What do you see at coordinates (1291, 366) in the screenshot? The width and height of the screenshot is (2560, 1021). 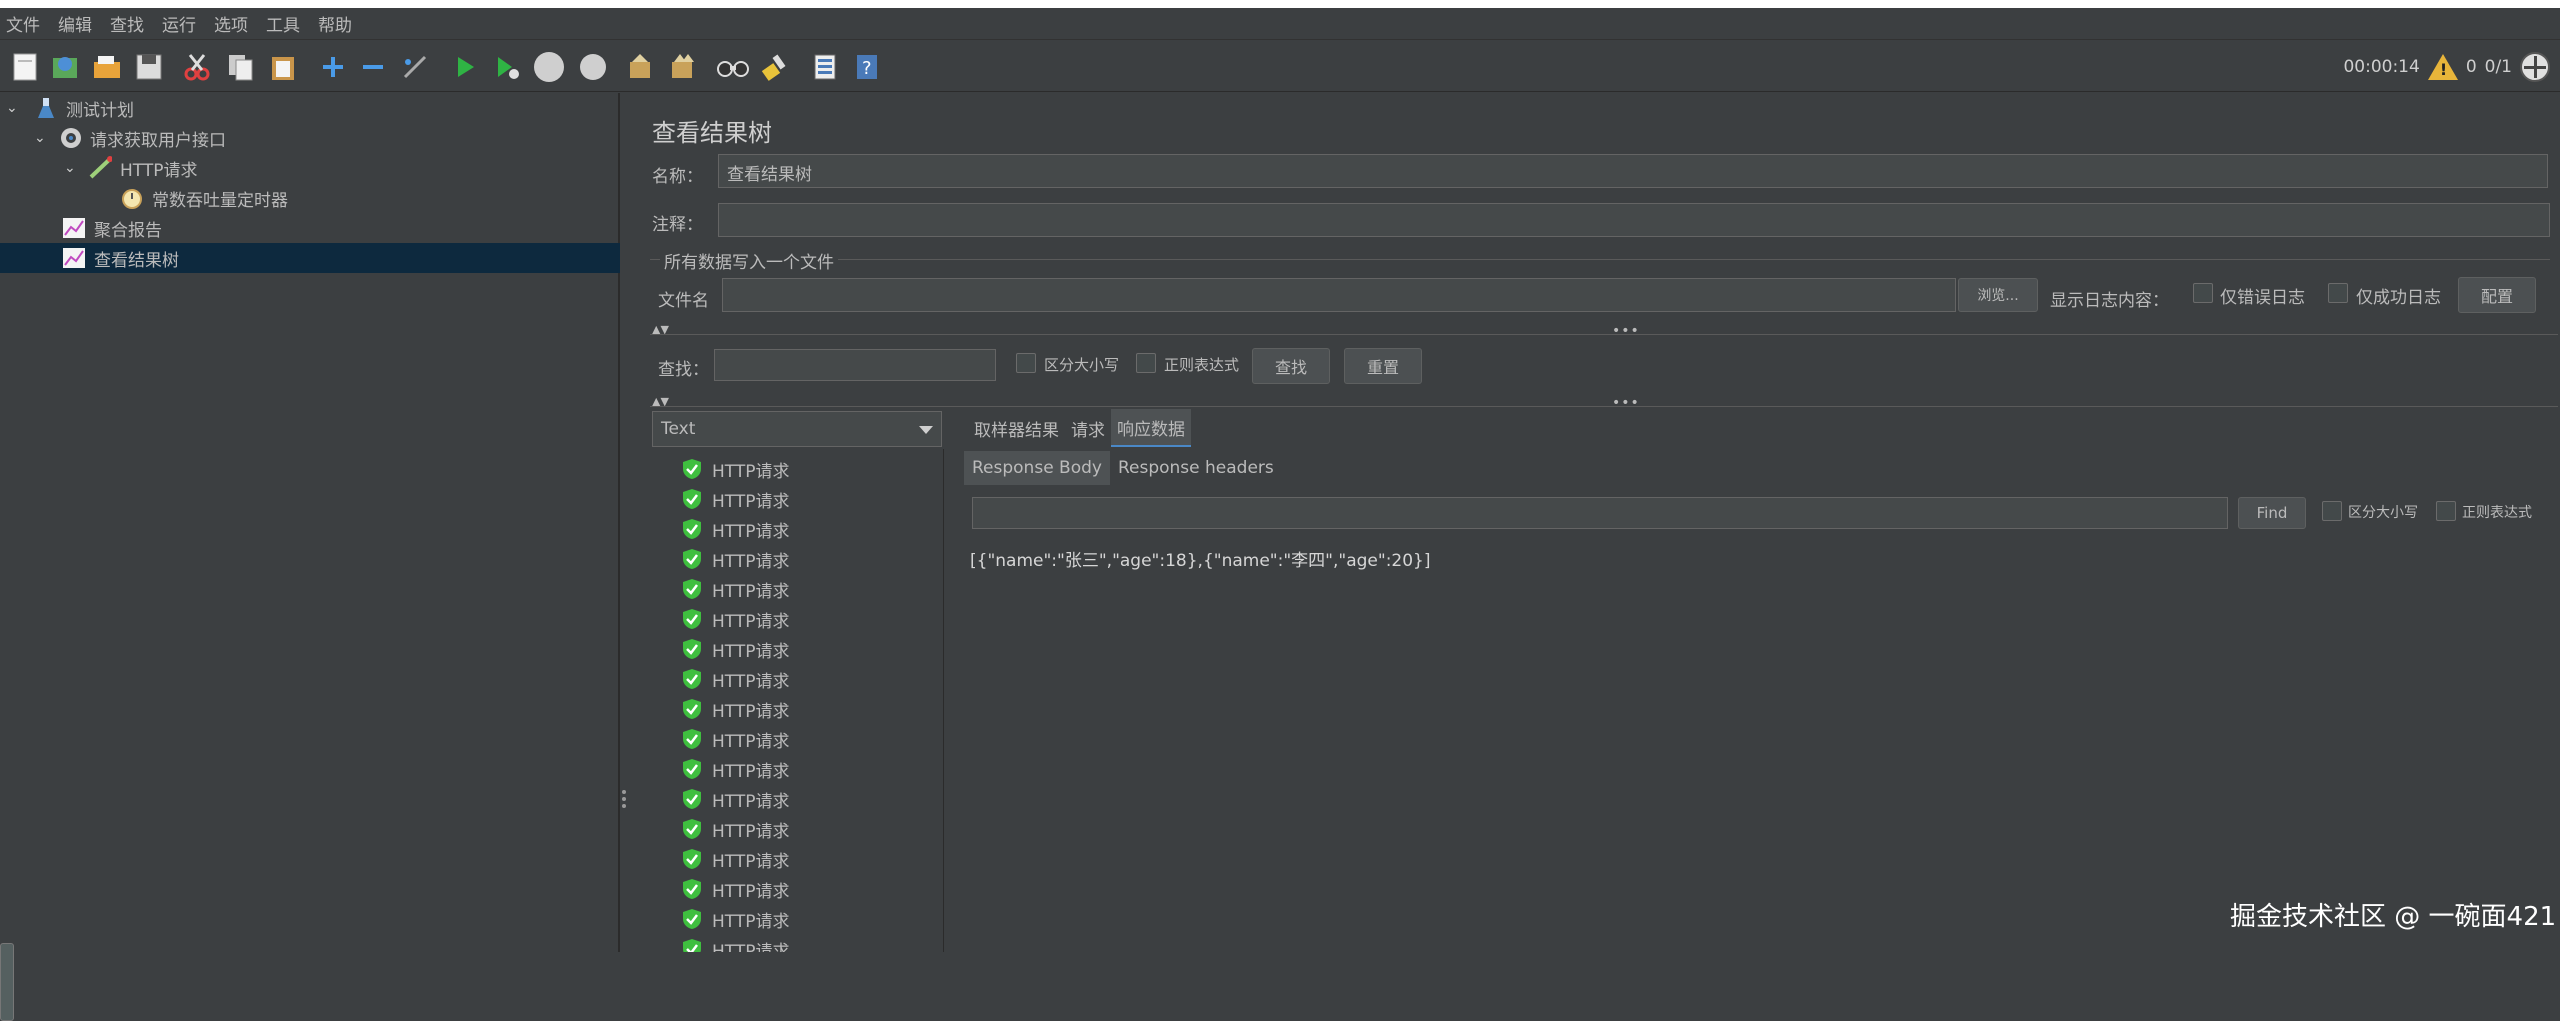 I see `find-button: 查找` at bounding box center [1291, 366].